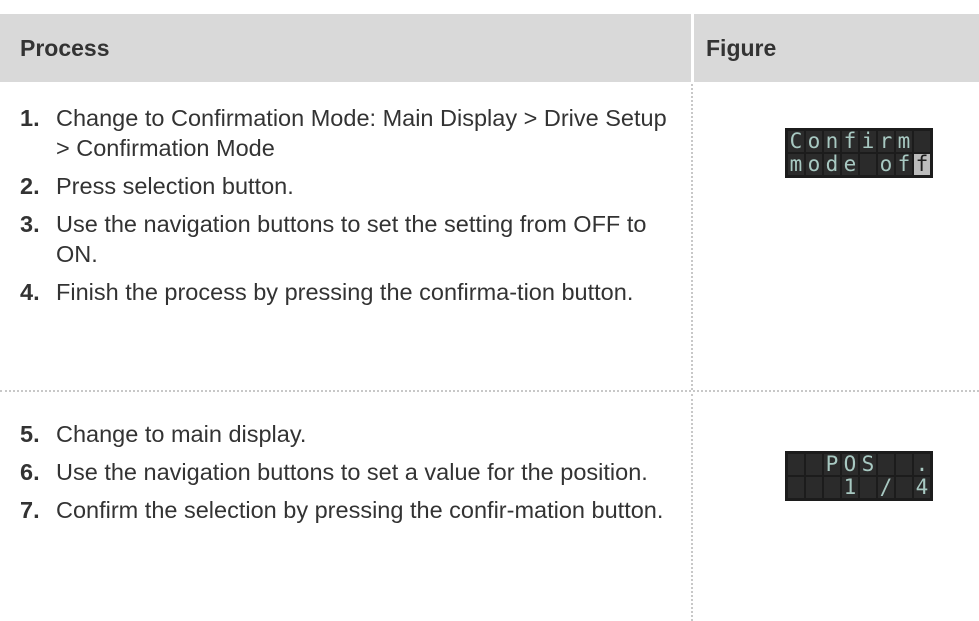 The height and width of the screenshot is (621, 979). What do you see at coordinates (850, 487) in the screenshot?
I see `lcd-character: 1` at bounding box center [850, 487].